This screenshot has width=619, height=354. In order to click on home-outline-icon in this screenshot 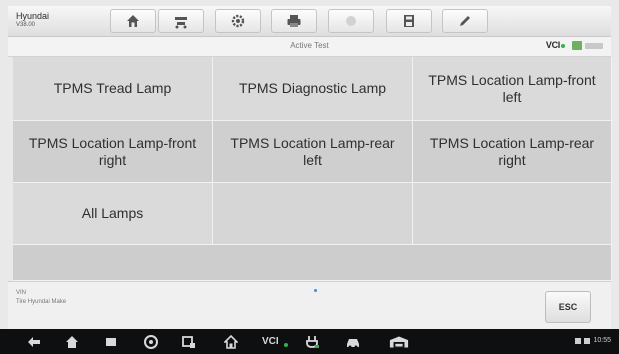, I will do `click(231, 342)`.